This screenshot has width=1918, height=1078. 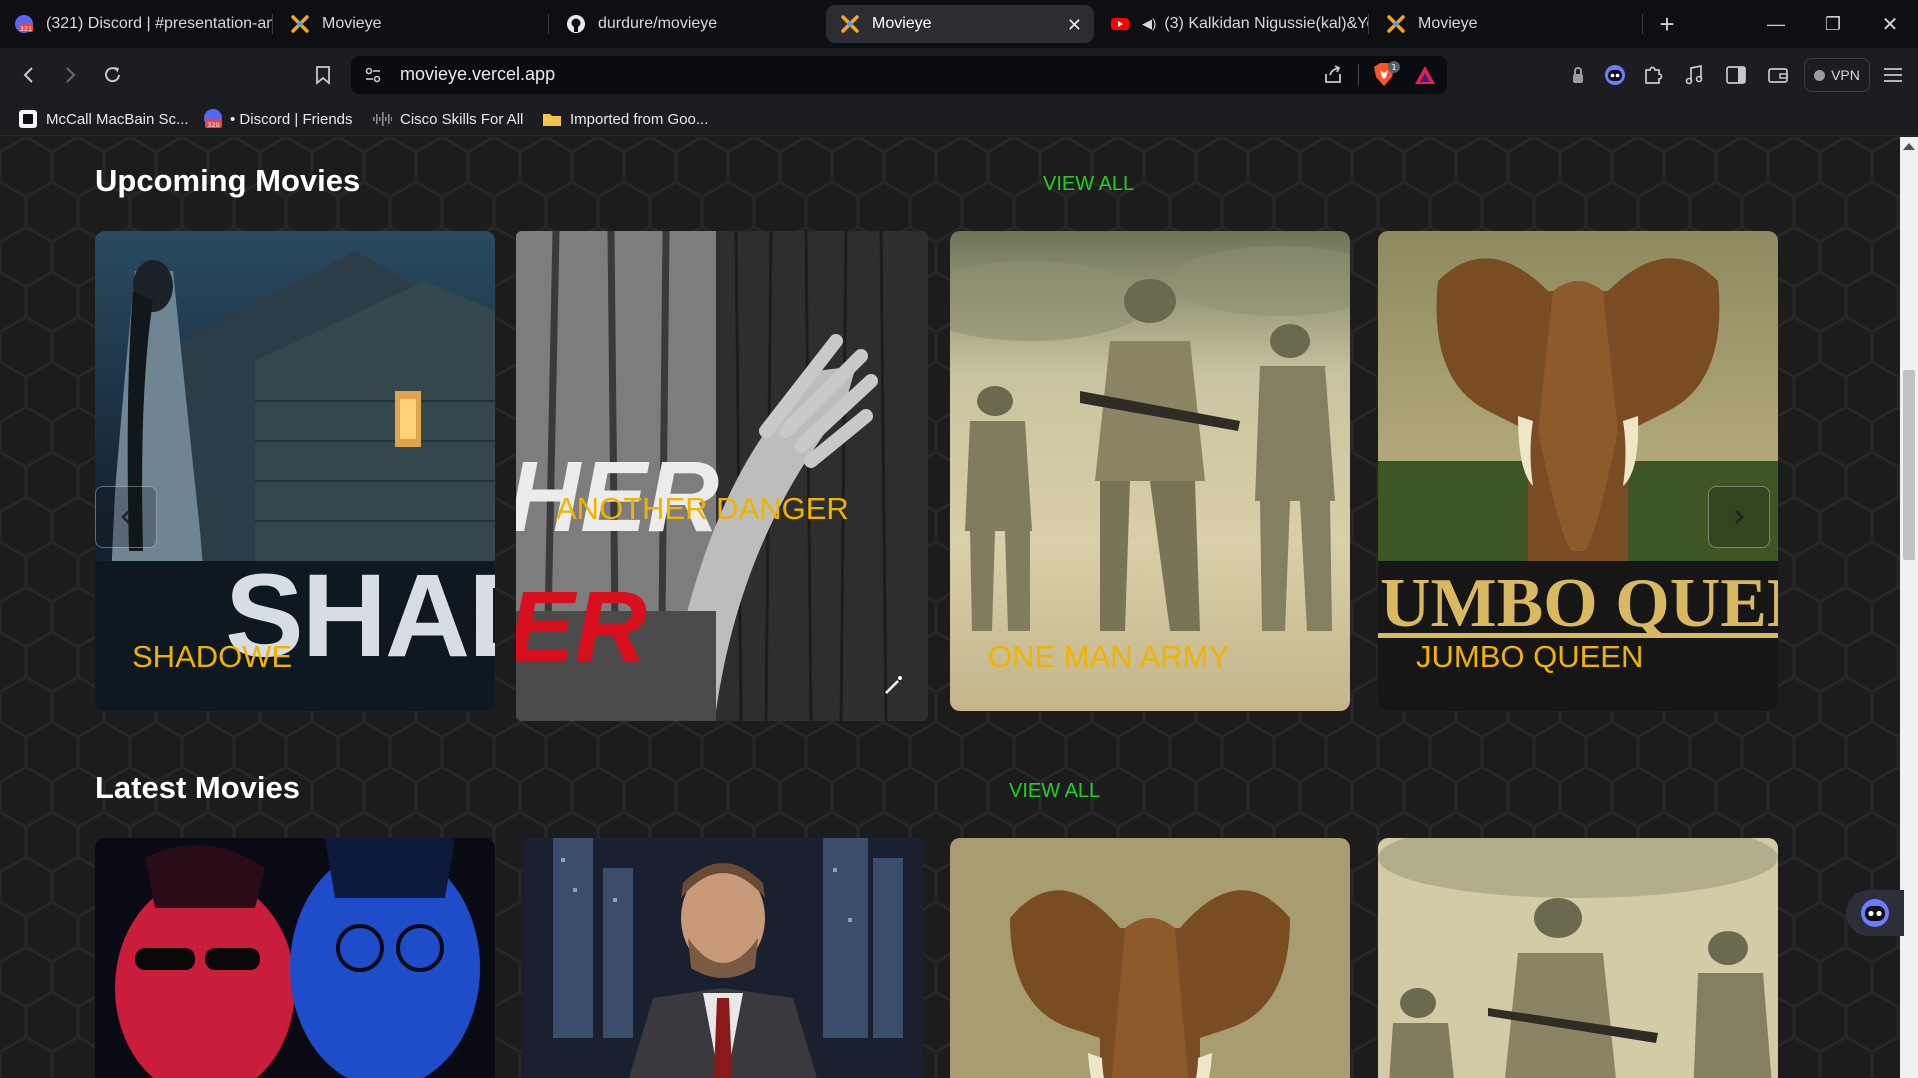 What do you see at coordinates (1425, 75) in the screenshot?
I see `brave-rewards-icon` at bounding box center [1425, 75].